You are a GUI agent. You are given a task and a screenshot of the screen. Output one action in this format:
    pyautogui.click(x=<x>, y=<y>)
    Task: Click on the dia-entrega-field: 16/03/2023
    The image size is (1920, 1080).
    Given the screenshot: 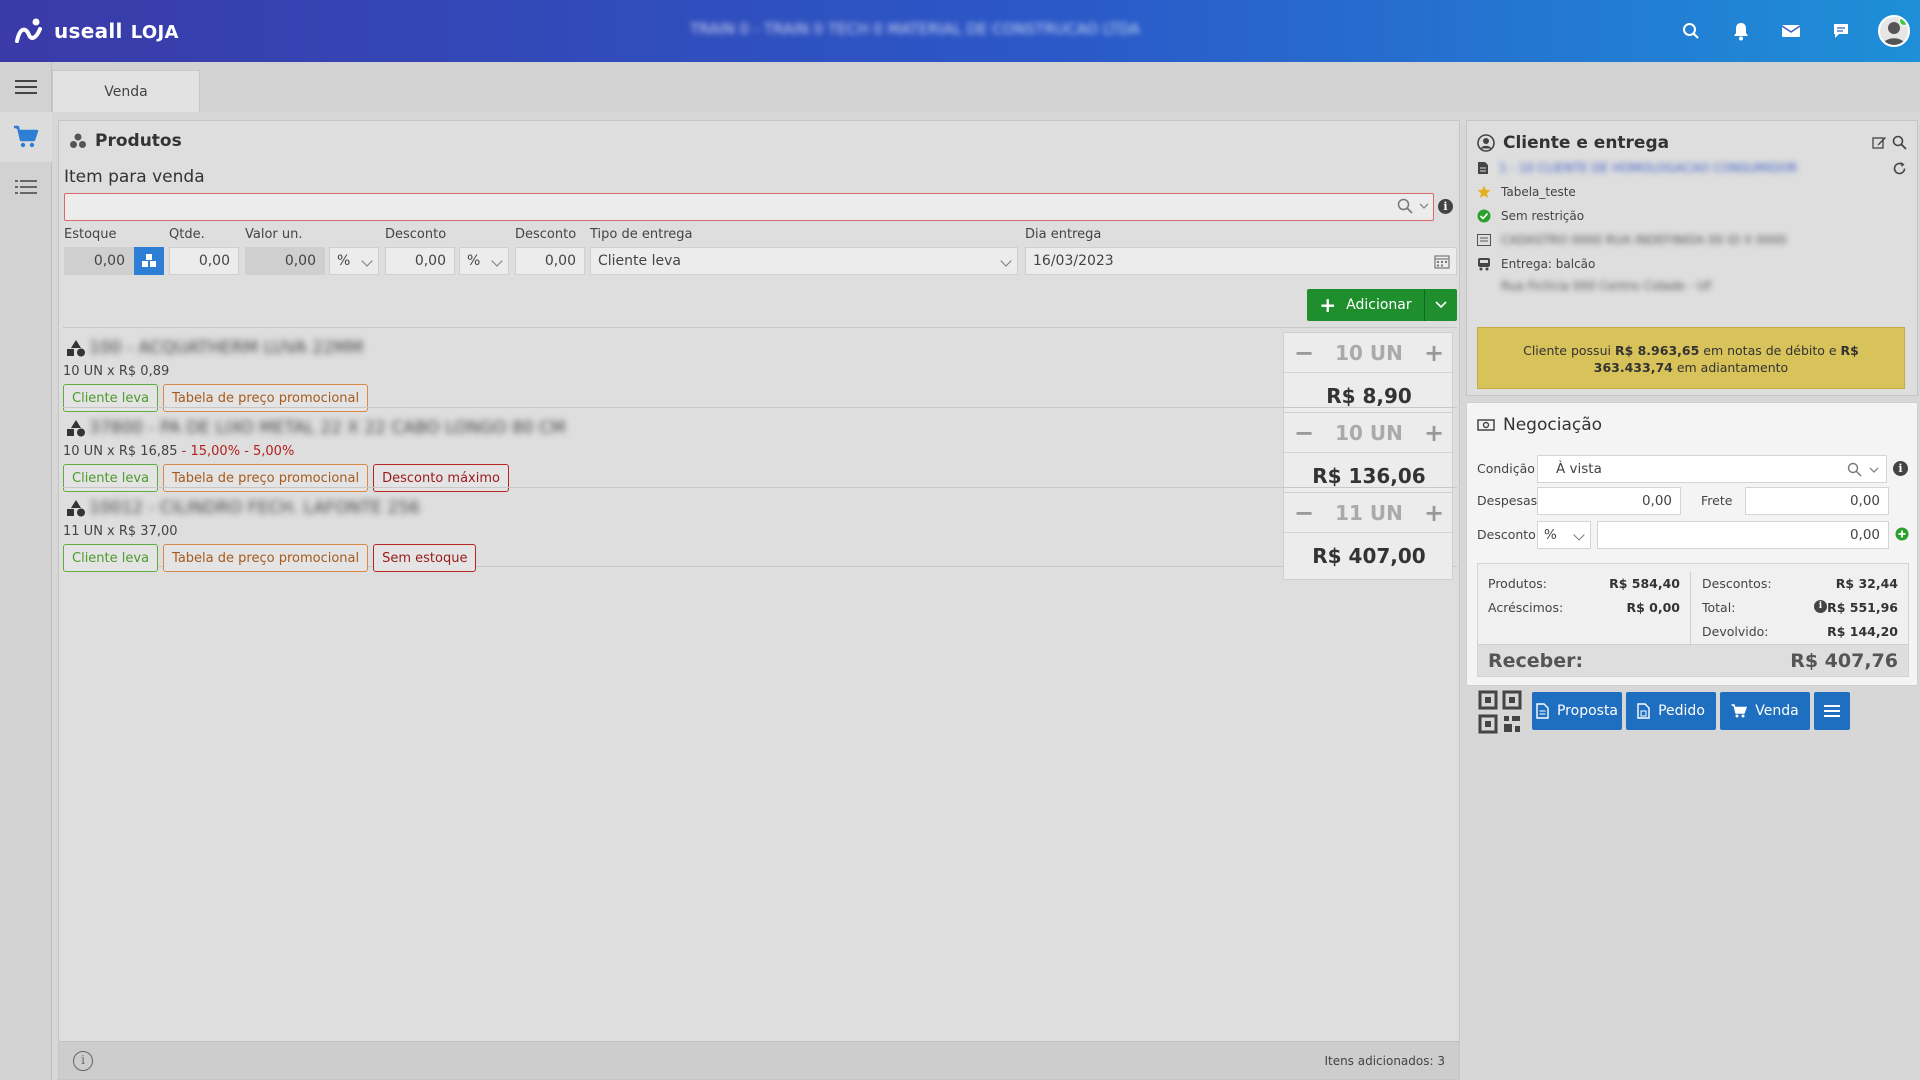 What is the action you would take?
    pyautogui.click(x=1241, y=261)
    